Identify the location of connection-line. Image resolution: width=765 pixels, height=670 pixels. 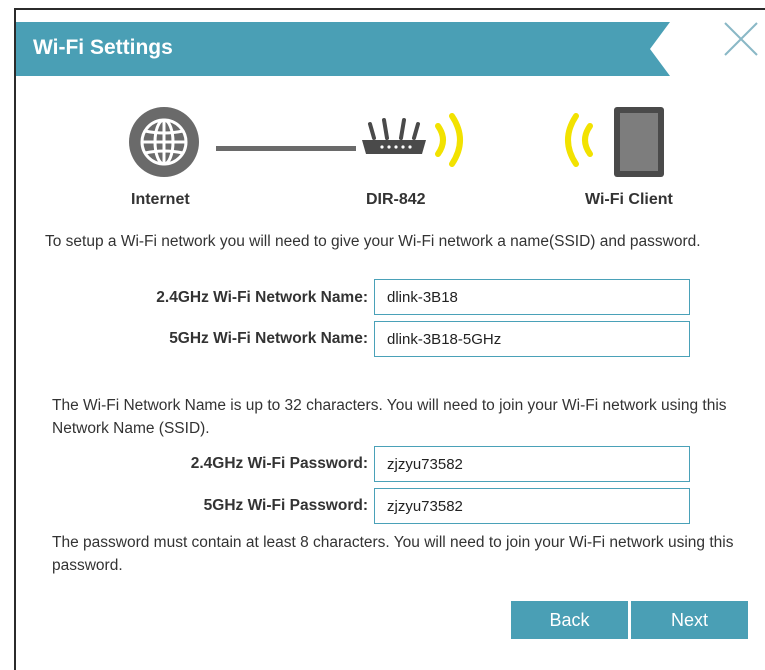
(286, 148).